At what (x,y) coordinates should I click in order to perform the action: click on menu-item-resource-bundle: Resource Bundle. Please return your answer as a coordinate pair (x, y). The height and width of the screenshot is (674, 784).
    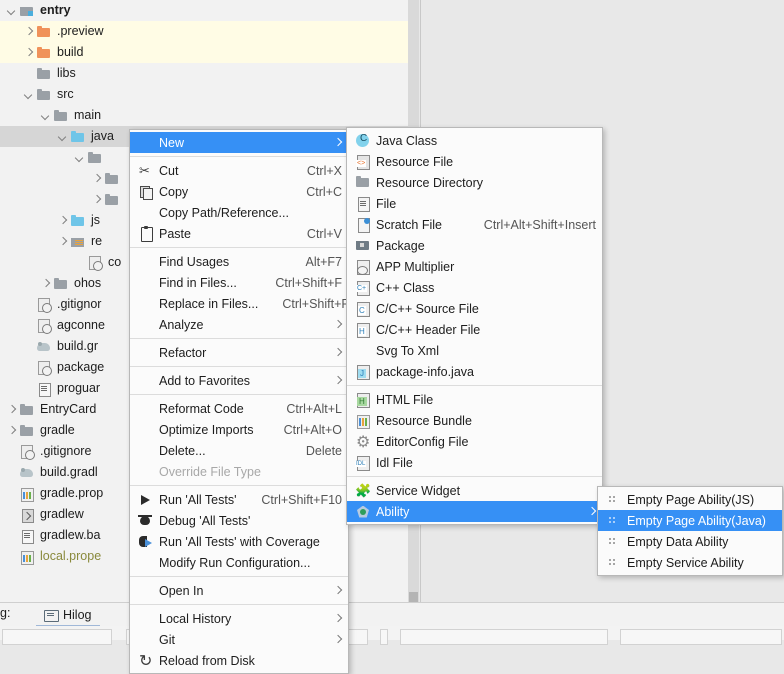
    Looking at the image, I should click on (474, 420).